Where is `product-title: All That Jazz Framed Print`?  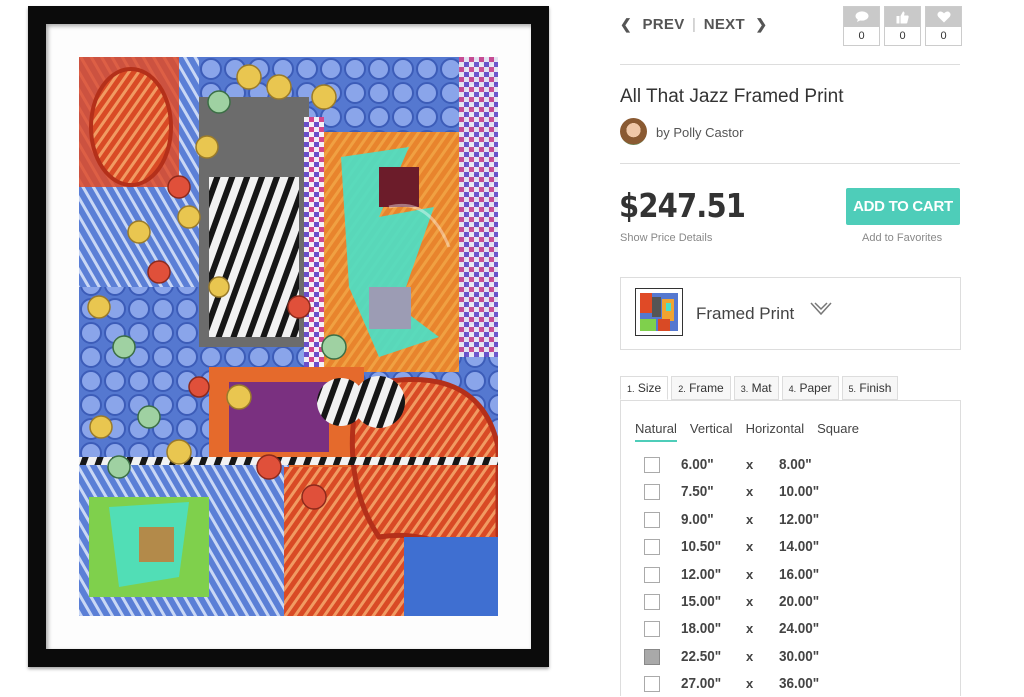
product-title: All That Jazz Framed Print is located at coordinates (732, 96).